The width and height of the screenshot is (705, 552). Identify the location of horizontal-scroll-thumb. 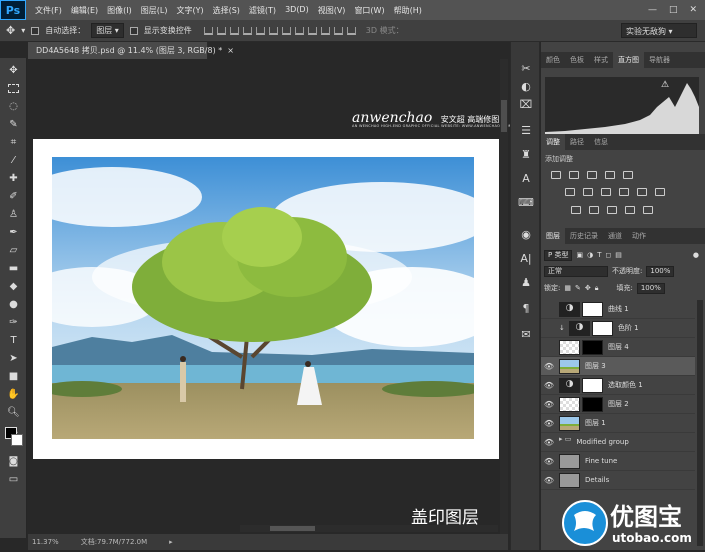
(292, 528).